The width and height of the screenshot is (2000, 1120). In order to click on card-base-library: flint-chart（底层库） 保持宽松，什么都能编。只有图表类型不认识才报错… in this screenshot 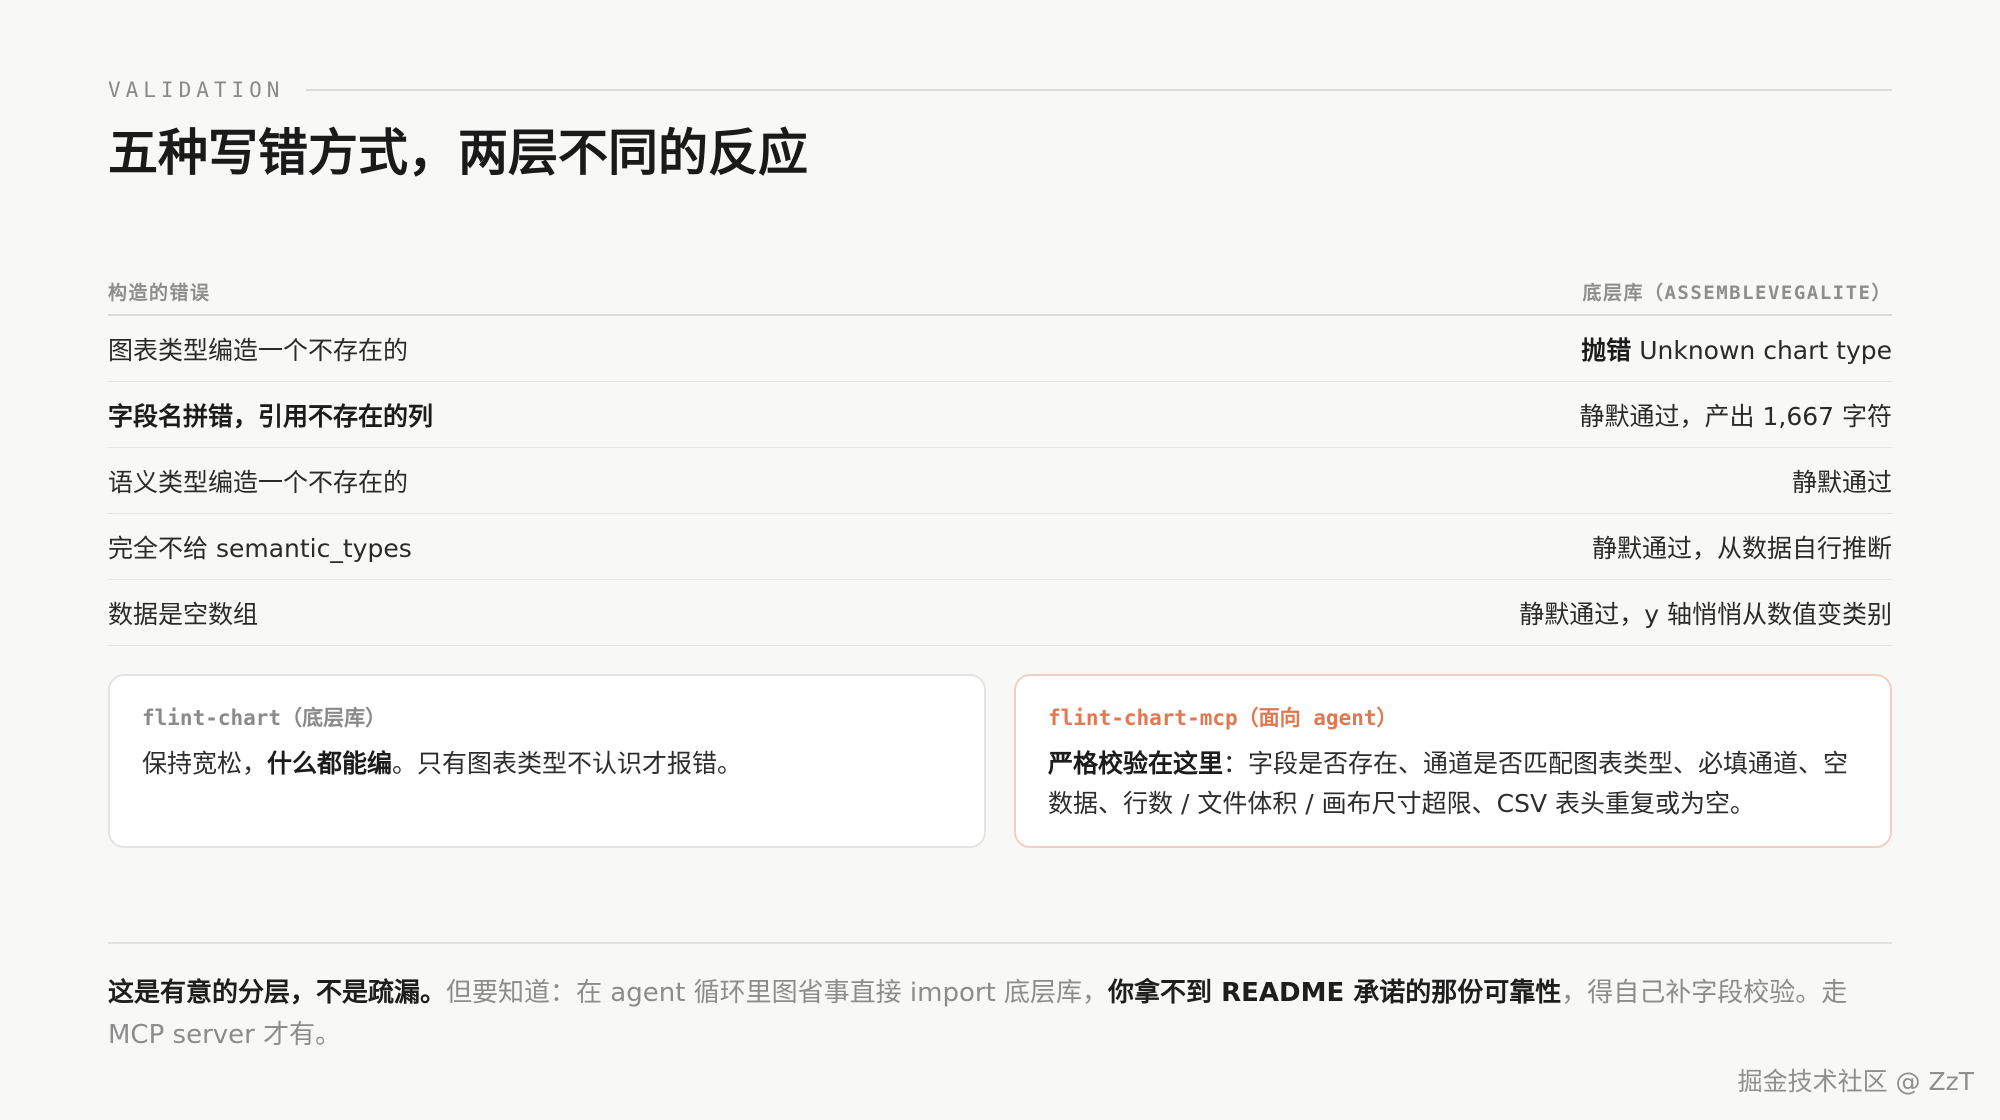, I will do `click(547, 761)`.